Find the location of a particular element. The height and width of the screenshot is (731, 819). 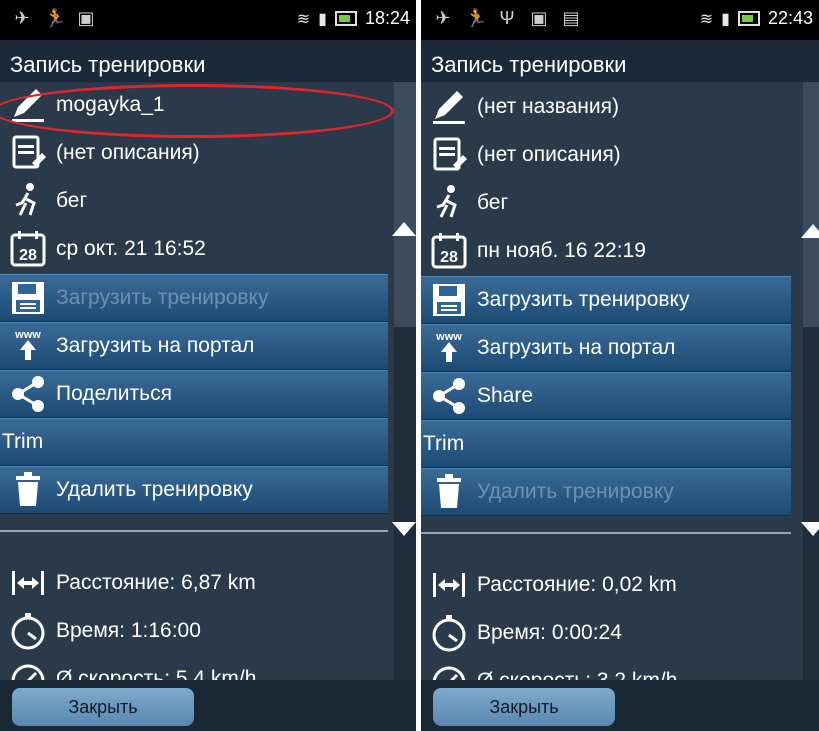

start-time-row: 28 ср окт. 21 16:52 is located at coordinates (194, 249).